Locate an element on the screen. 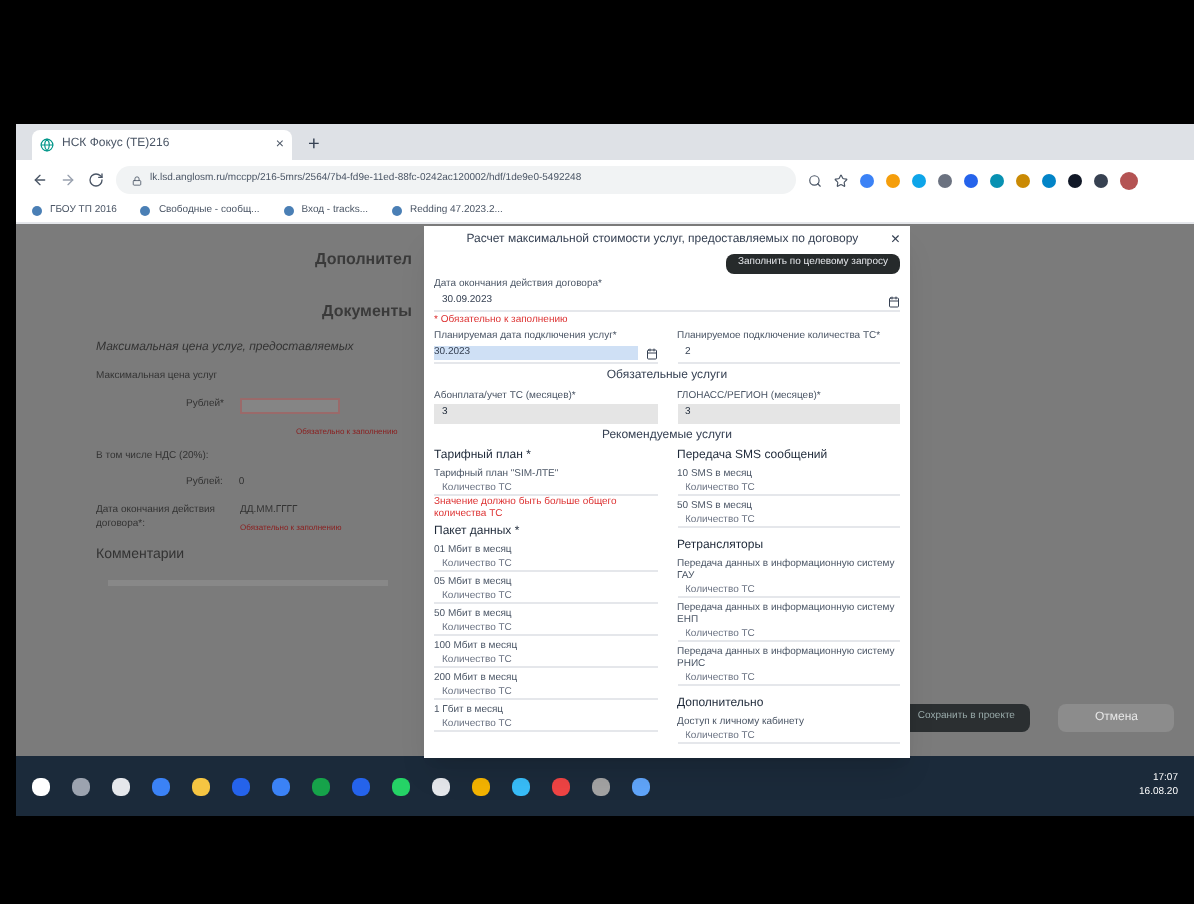 The width and height of the screenshot is (1194, 904). search-icon is located at coordinates (815, 180).